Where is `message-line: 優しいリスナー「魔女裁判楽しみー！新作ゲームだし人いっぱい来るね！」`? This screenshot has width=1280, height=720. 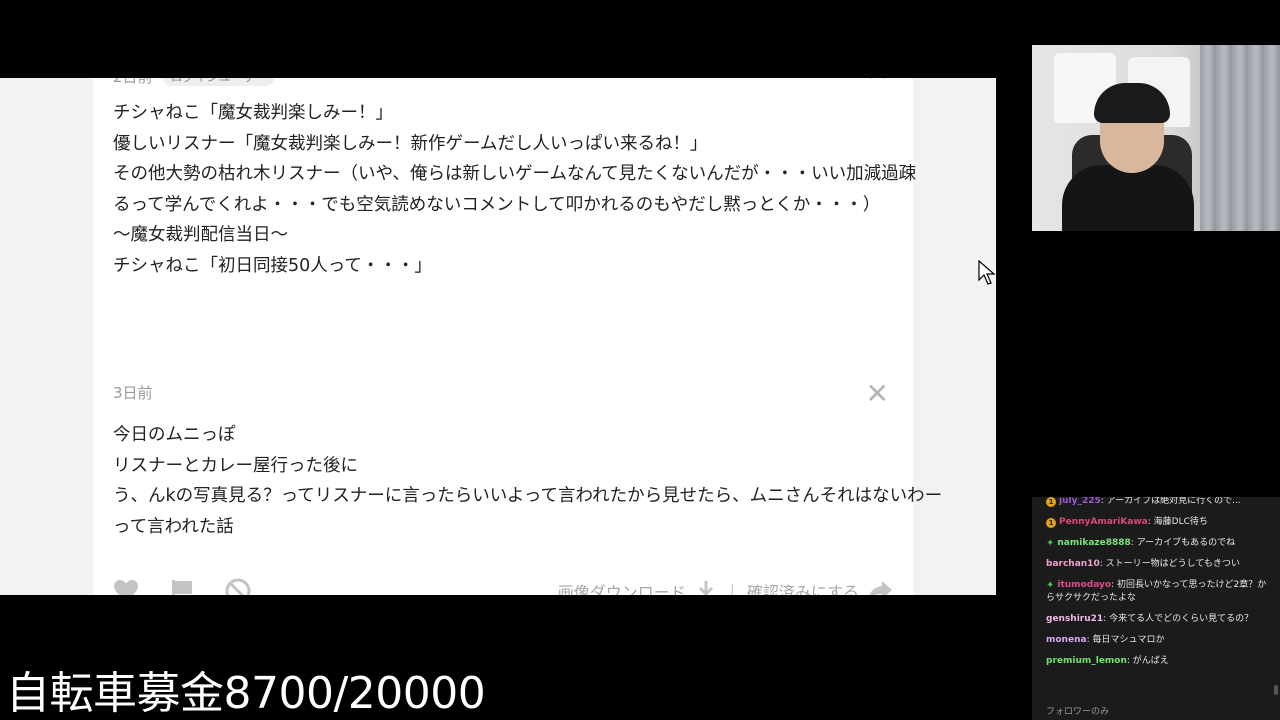 message-line: 優しいリスナー「魔女裁判楽しみー！新作ゲームだし人いっぱい来るね！」 is located at coordinates (410, 143).